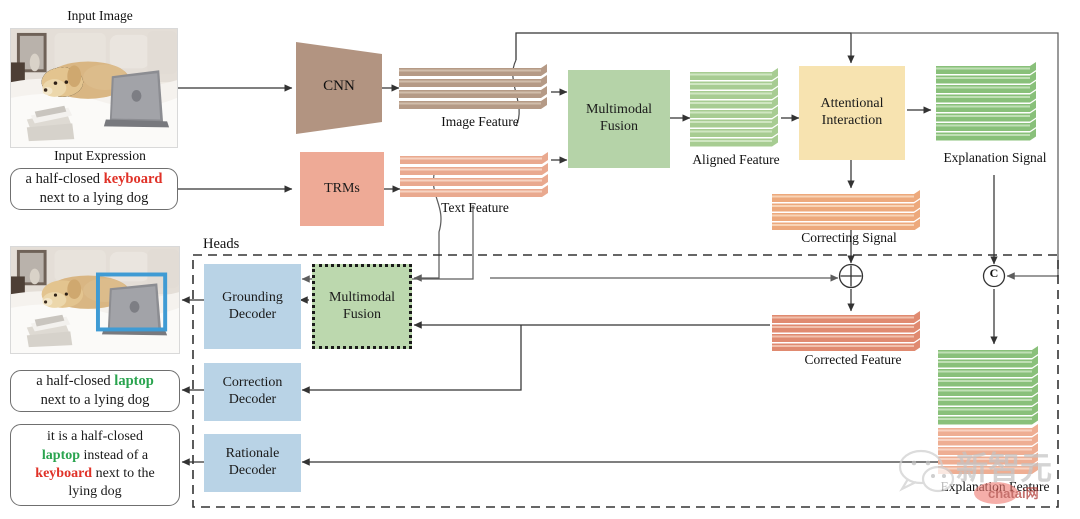 This screenshot has height=519, width=1080. Describe the element at coordinates (990, 412) in the screenshot. I see `explanation-feature-stack` at that location.